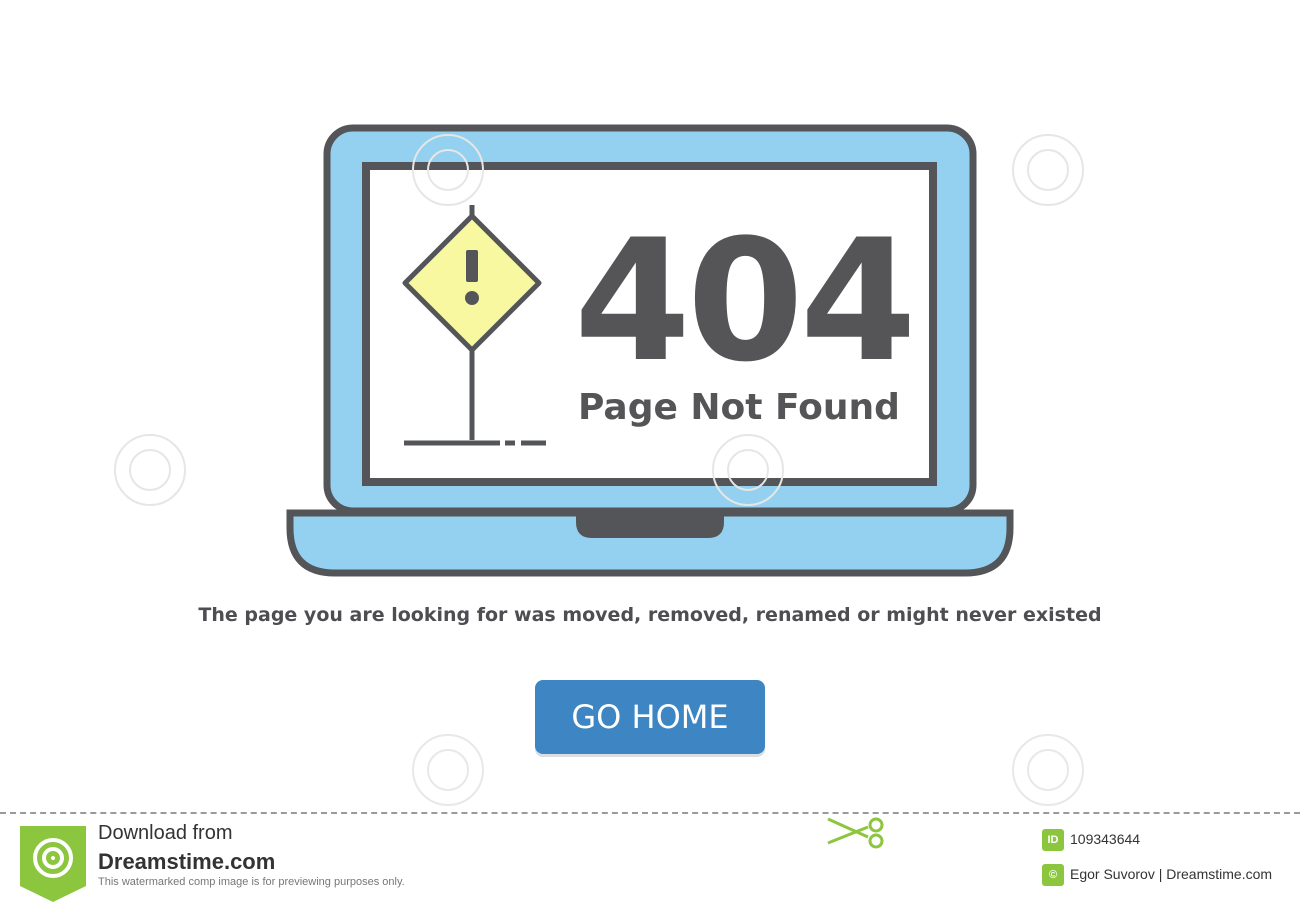 This screenshot has width=1300, height=903. What do you see at coordinates (745, 301) in the screenshot?
I see `error-code: 404` at bounding box center [745, 301].